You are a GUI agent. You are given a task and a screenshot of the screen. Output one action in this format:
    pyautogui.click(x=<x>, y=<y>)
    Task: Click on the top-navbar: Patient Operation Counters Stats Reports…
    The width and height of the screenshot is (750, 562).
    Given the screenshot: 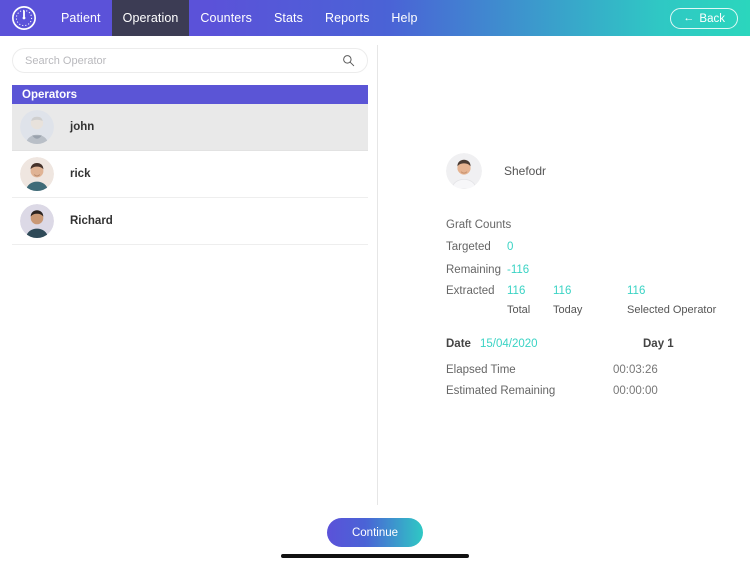 What is the action you would take?
    pyautogui.click(x=375, y=18)
    